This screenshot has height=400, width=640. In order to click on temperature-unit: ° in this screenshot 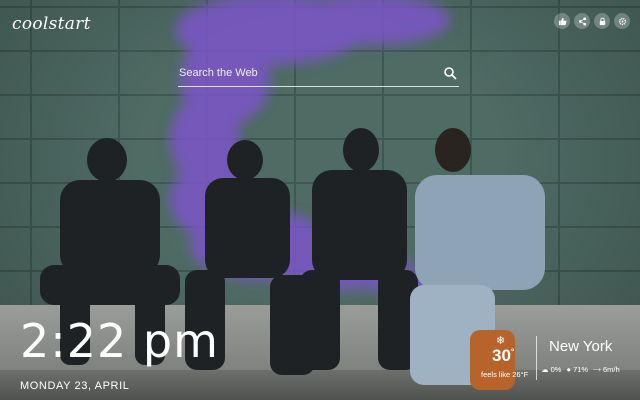, I will do `click(512, 351)`.